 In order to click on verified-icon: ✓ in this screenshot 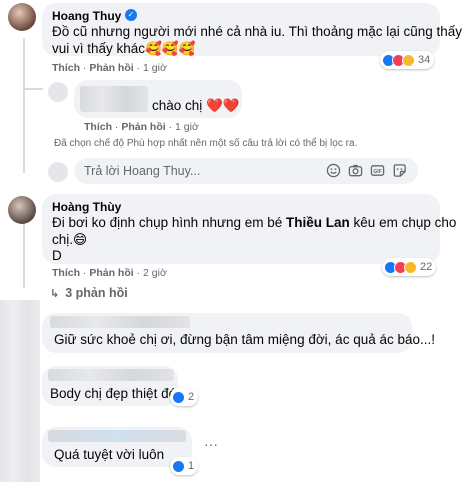, I will do `click(131, 15)`.